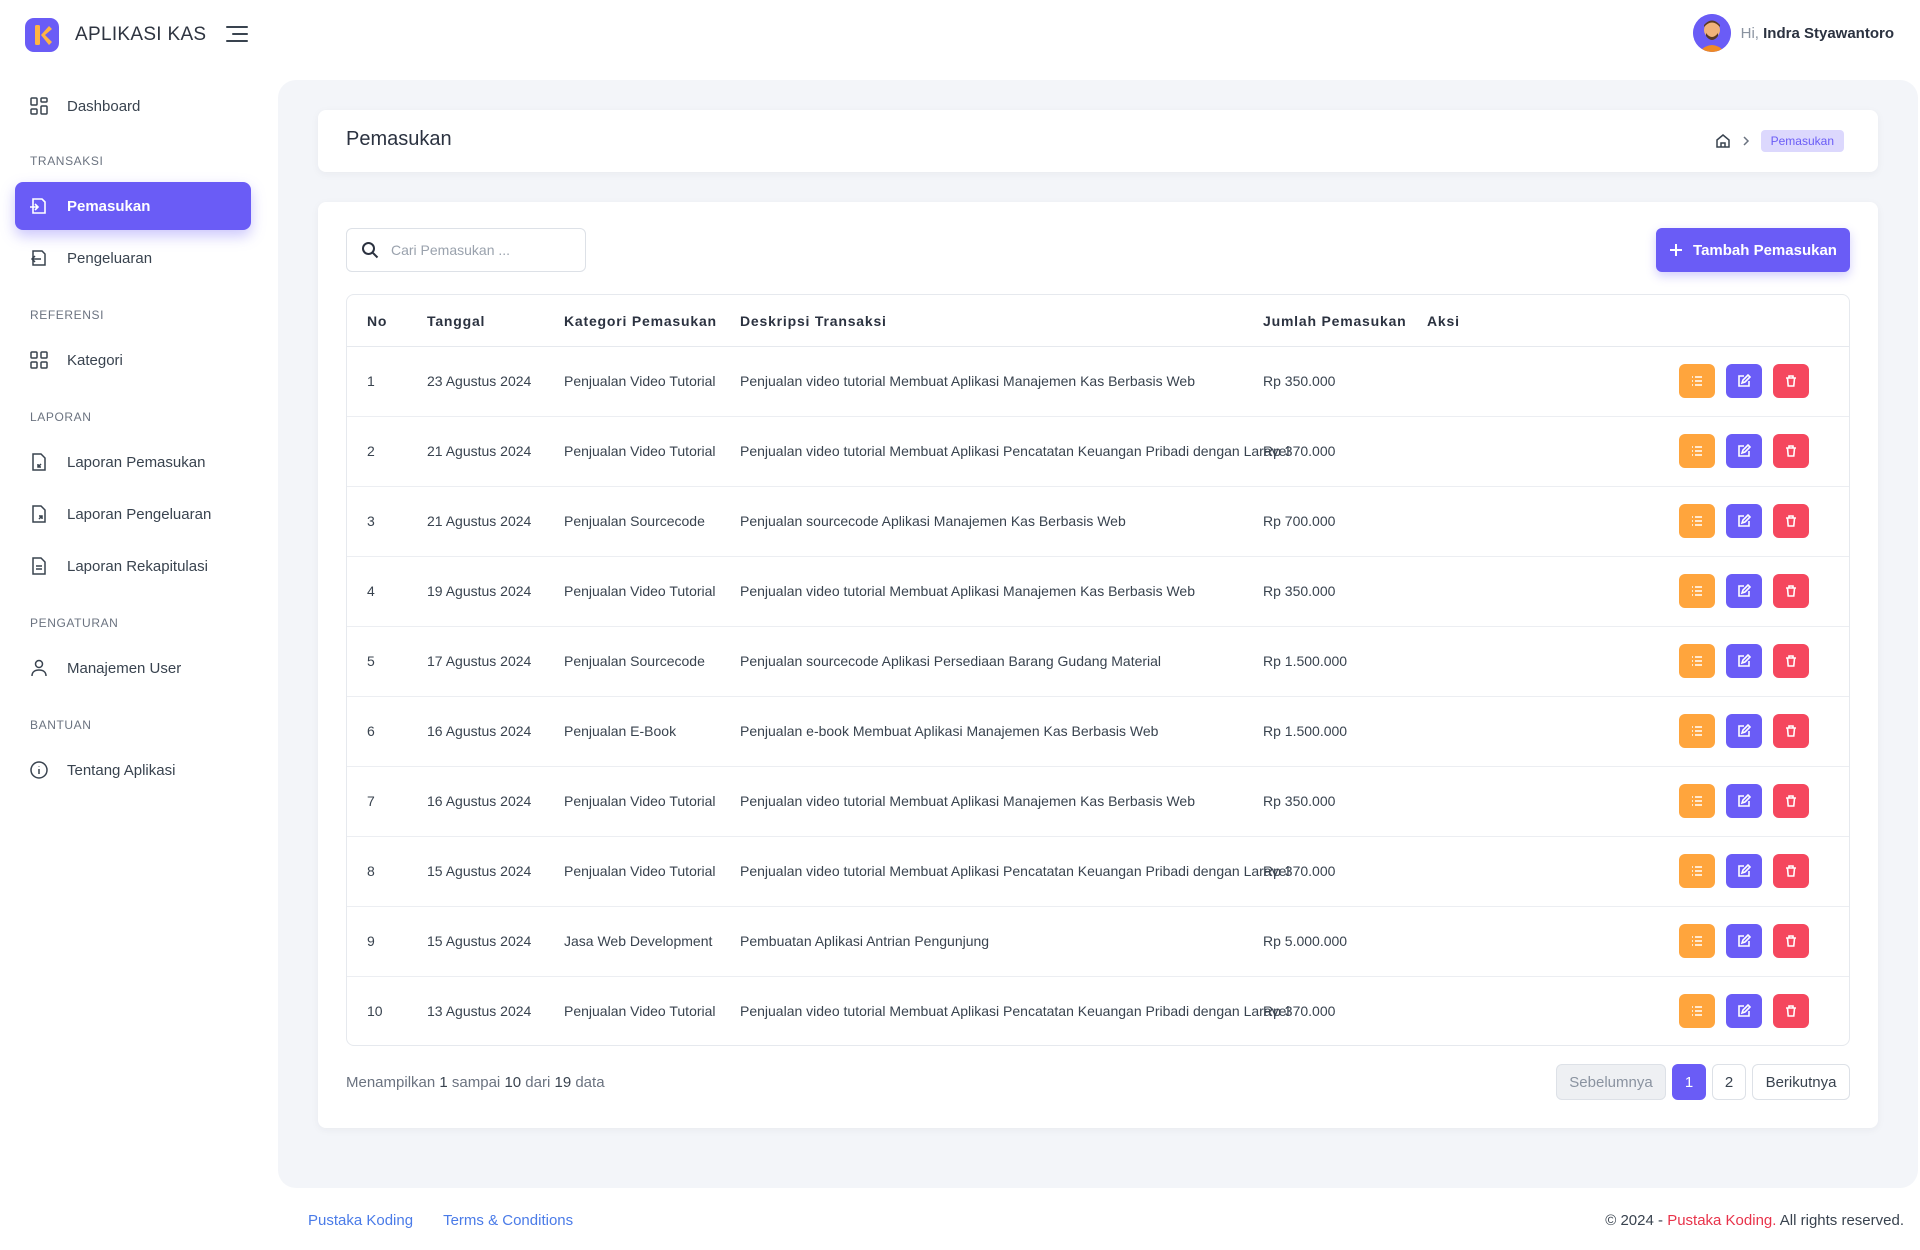 The height and width of the screenshot is (1250, 1920). Describe the element at coordinates (1305, 941) in the screenshot. I see `cell-jumlah: Rp 5.000.000` at that location.